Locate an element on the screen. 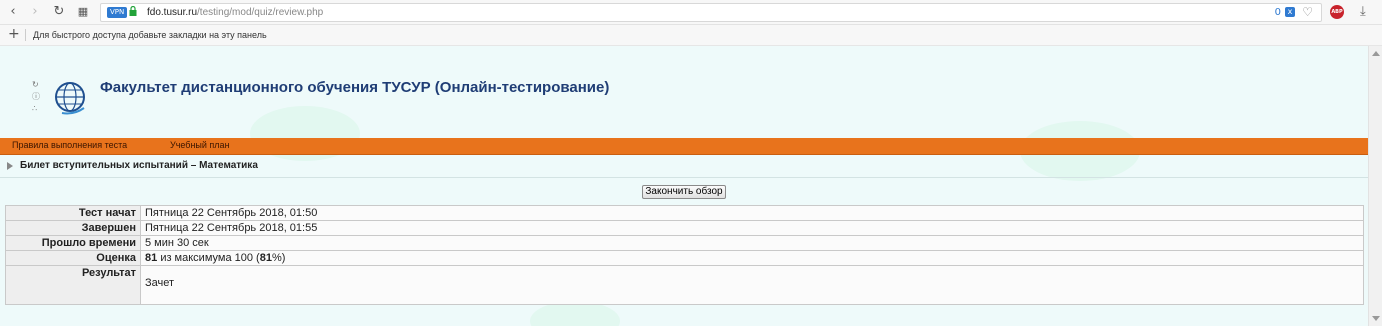 The height and width of the screenshot is (326, 1382). table-row: Завершен Пятница 22 Сентябрь 2018, 01:55 is located at coordinates (684, 228).